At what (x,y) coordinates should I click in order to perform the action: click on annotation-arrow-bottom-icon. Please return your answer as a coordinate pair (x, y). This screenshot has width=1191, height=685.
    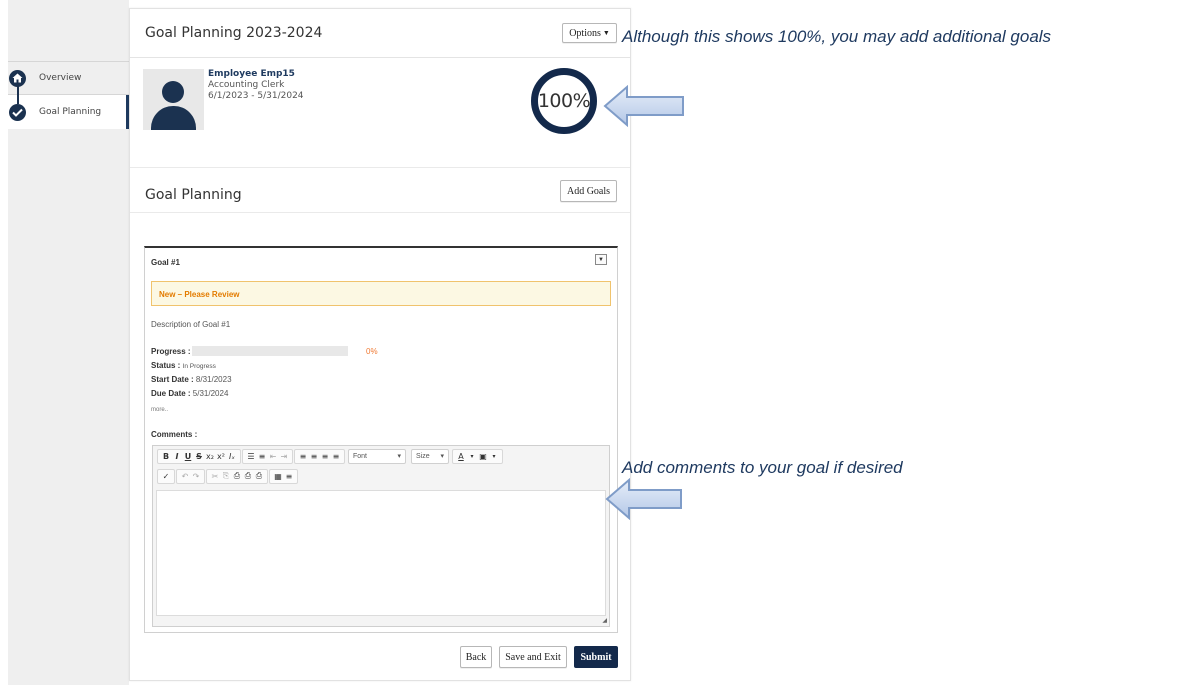
    Looking at the image, I should click on (643, 499).